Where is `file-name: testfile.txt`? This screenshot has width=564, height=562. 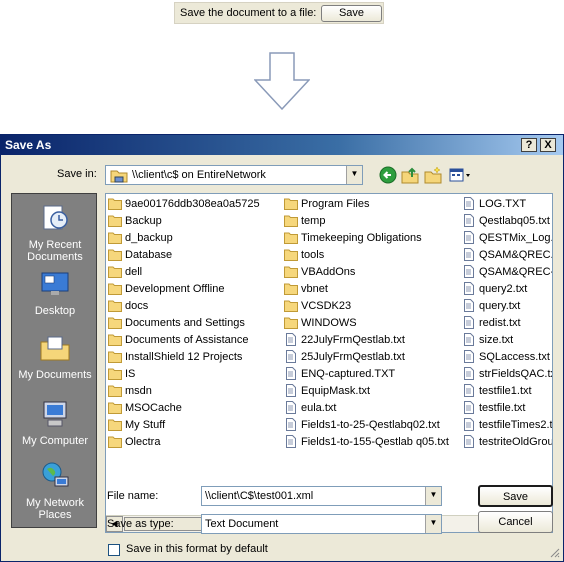 file-name: testfile.txt is located at coordinates (502, 408).